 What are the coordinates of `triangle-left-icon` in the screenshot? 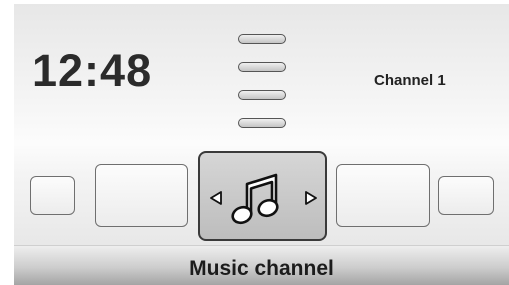 It's located at (216, 198).